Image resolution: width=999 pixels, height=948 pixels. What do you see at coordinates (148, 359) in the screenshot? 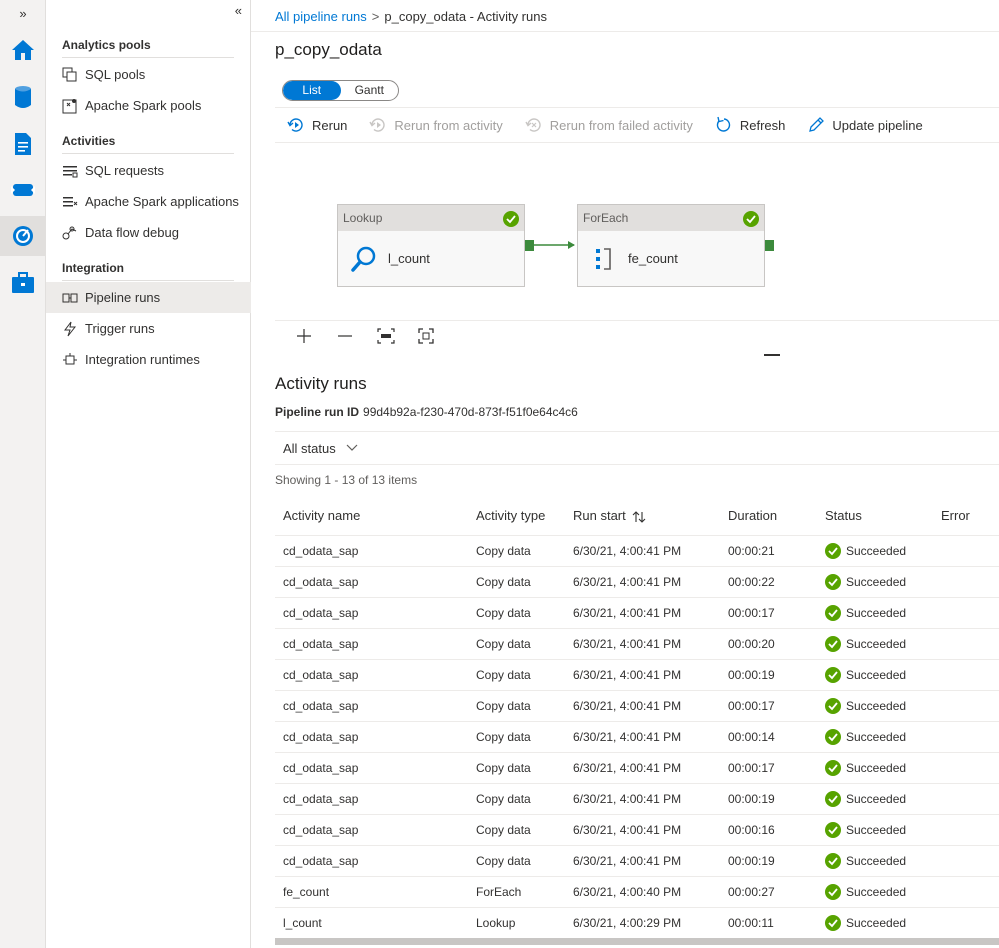
I see `sidebar-item-integration-runtimes: Integration runtimes` at bounding box center [148, 359].